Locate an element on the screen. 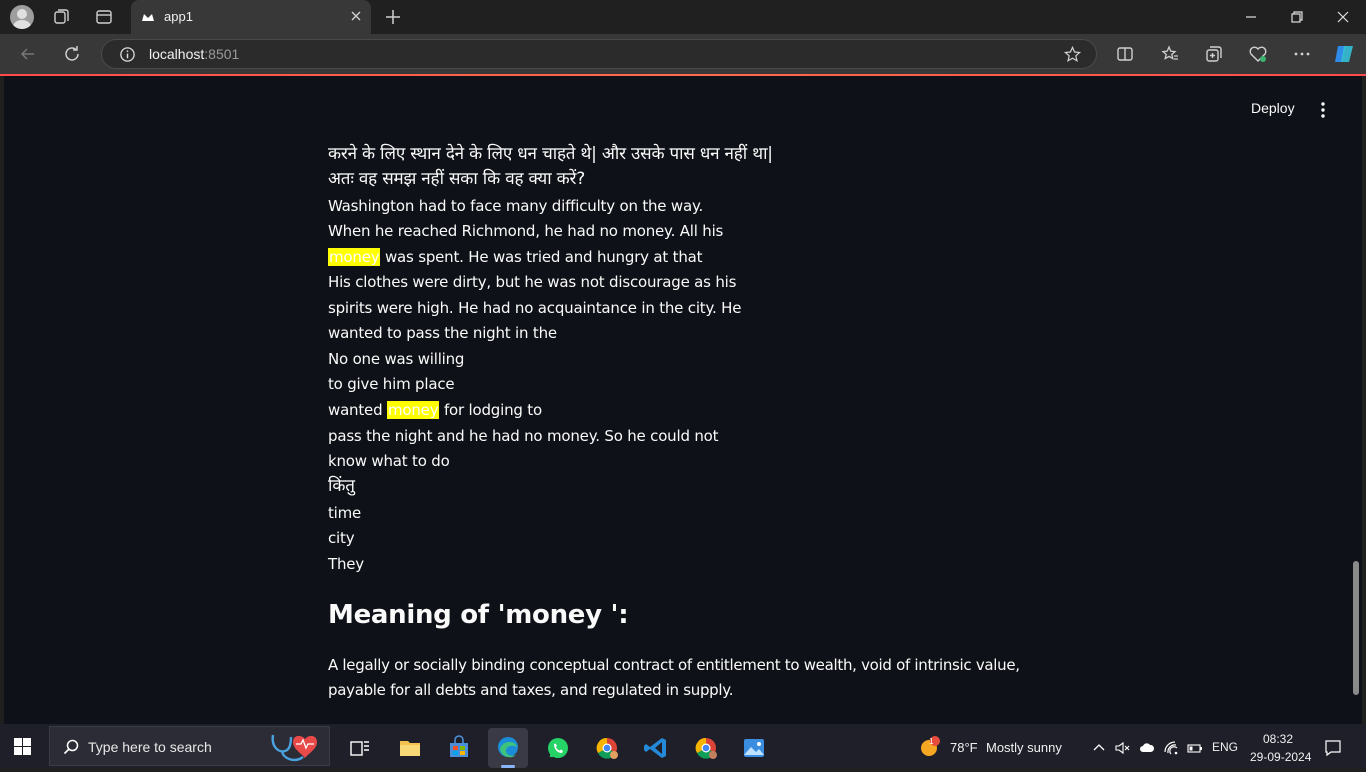 This screenshot has height=772, width=1366. close-window-icon is located at coordinates (1343, 17).